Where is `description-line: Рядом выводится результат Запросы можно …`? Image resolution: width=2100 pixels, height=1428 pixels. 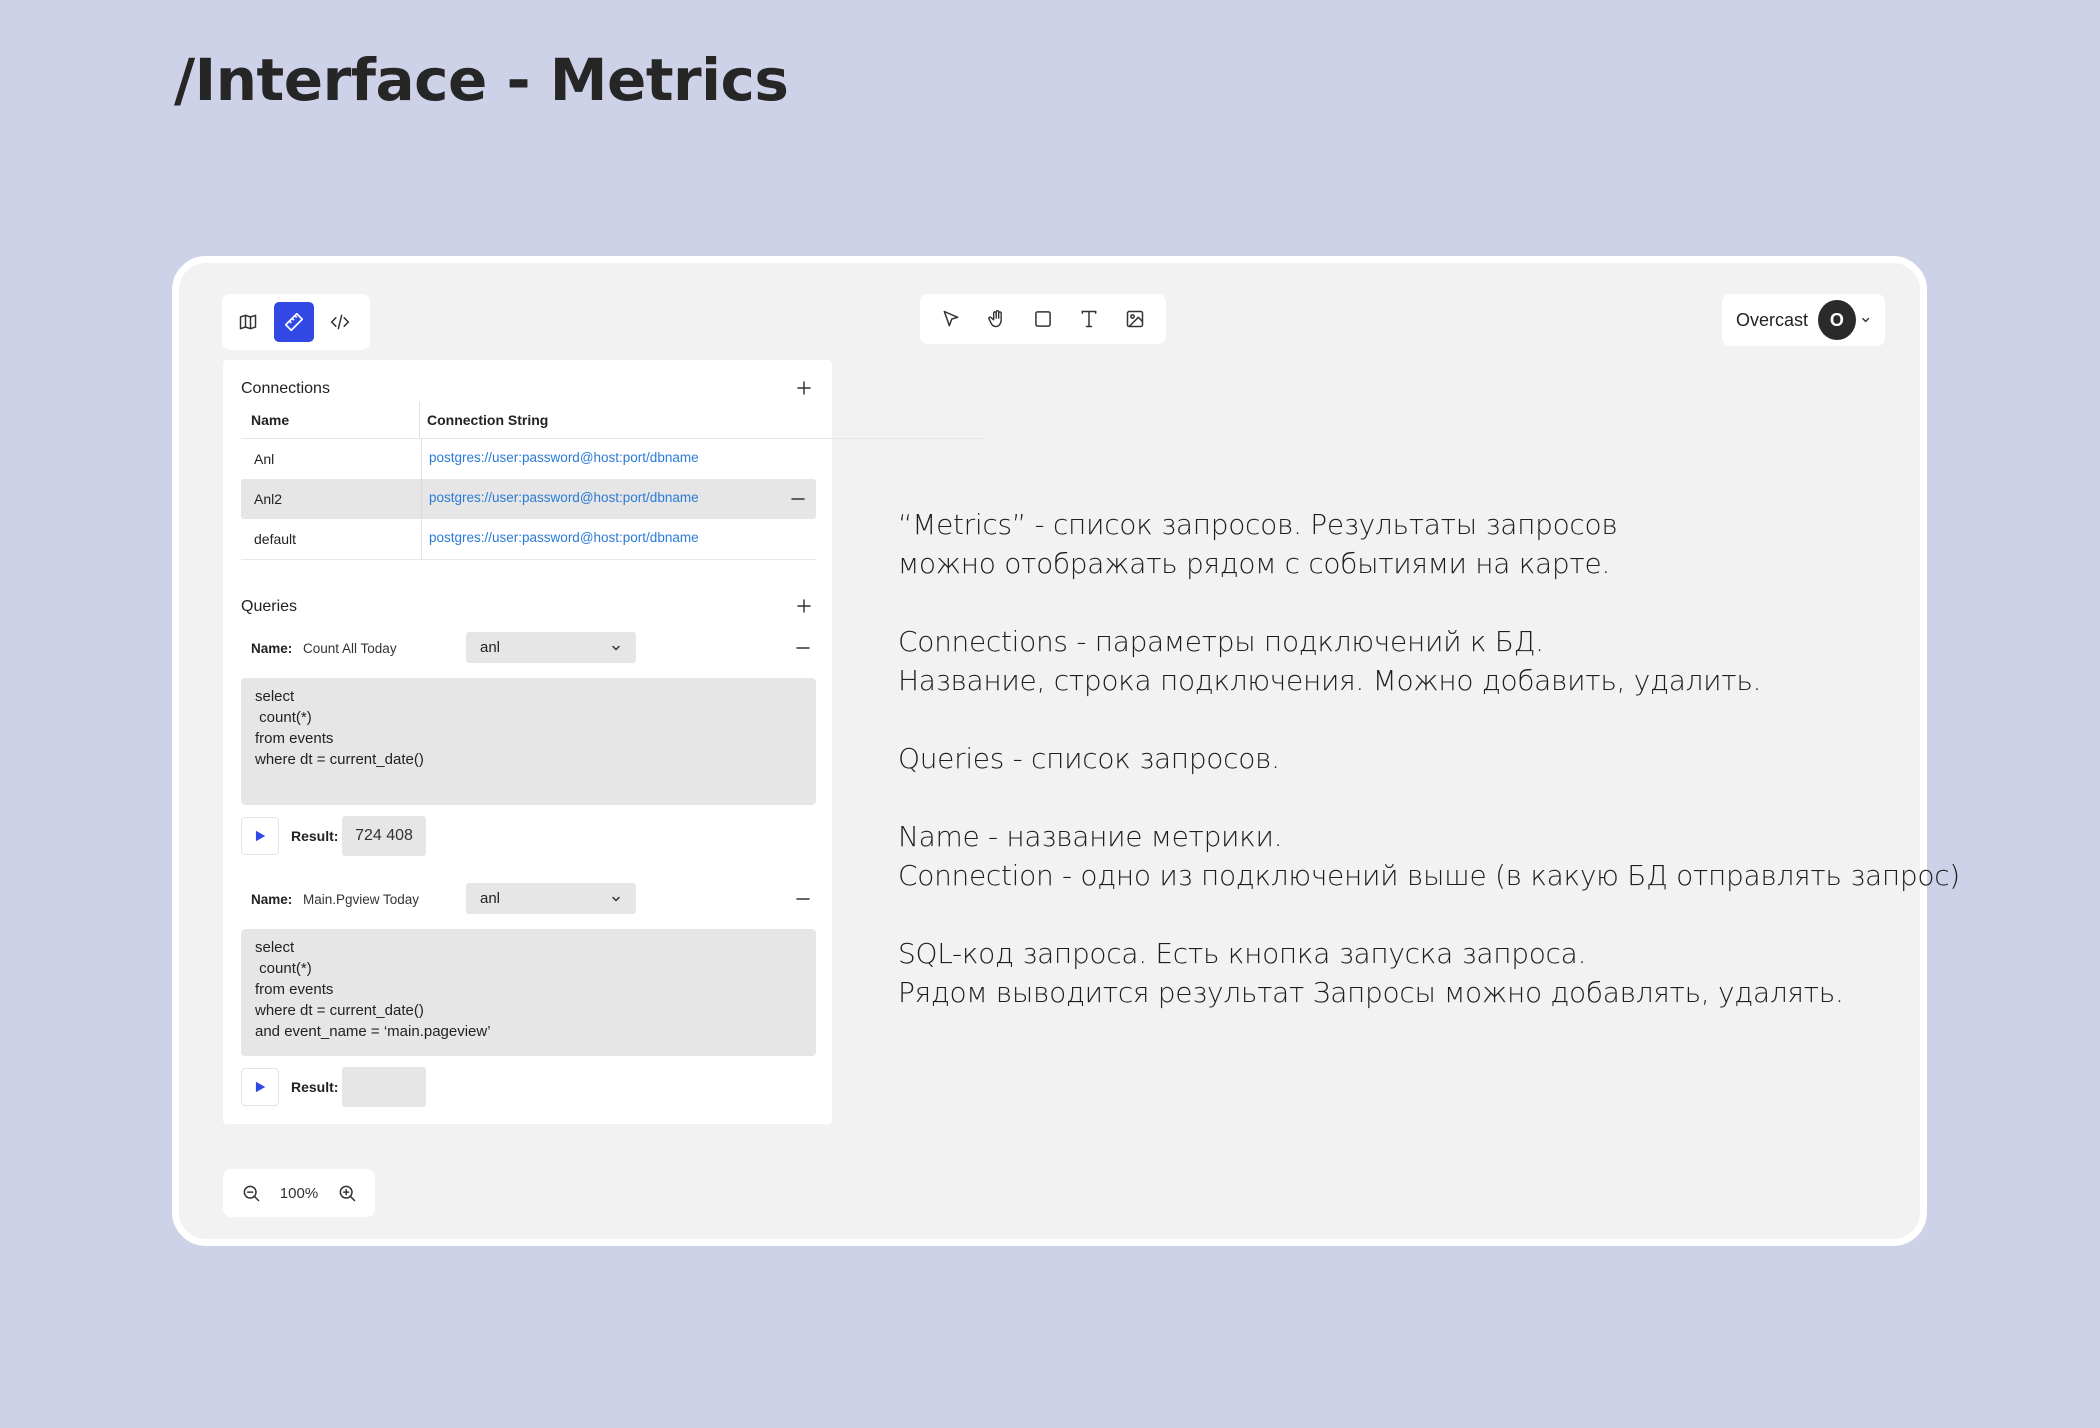
description-line: Рядом выводится результат Запросы можно … is located at coordinates (1371, 992).